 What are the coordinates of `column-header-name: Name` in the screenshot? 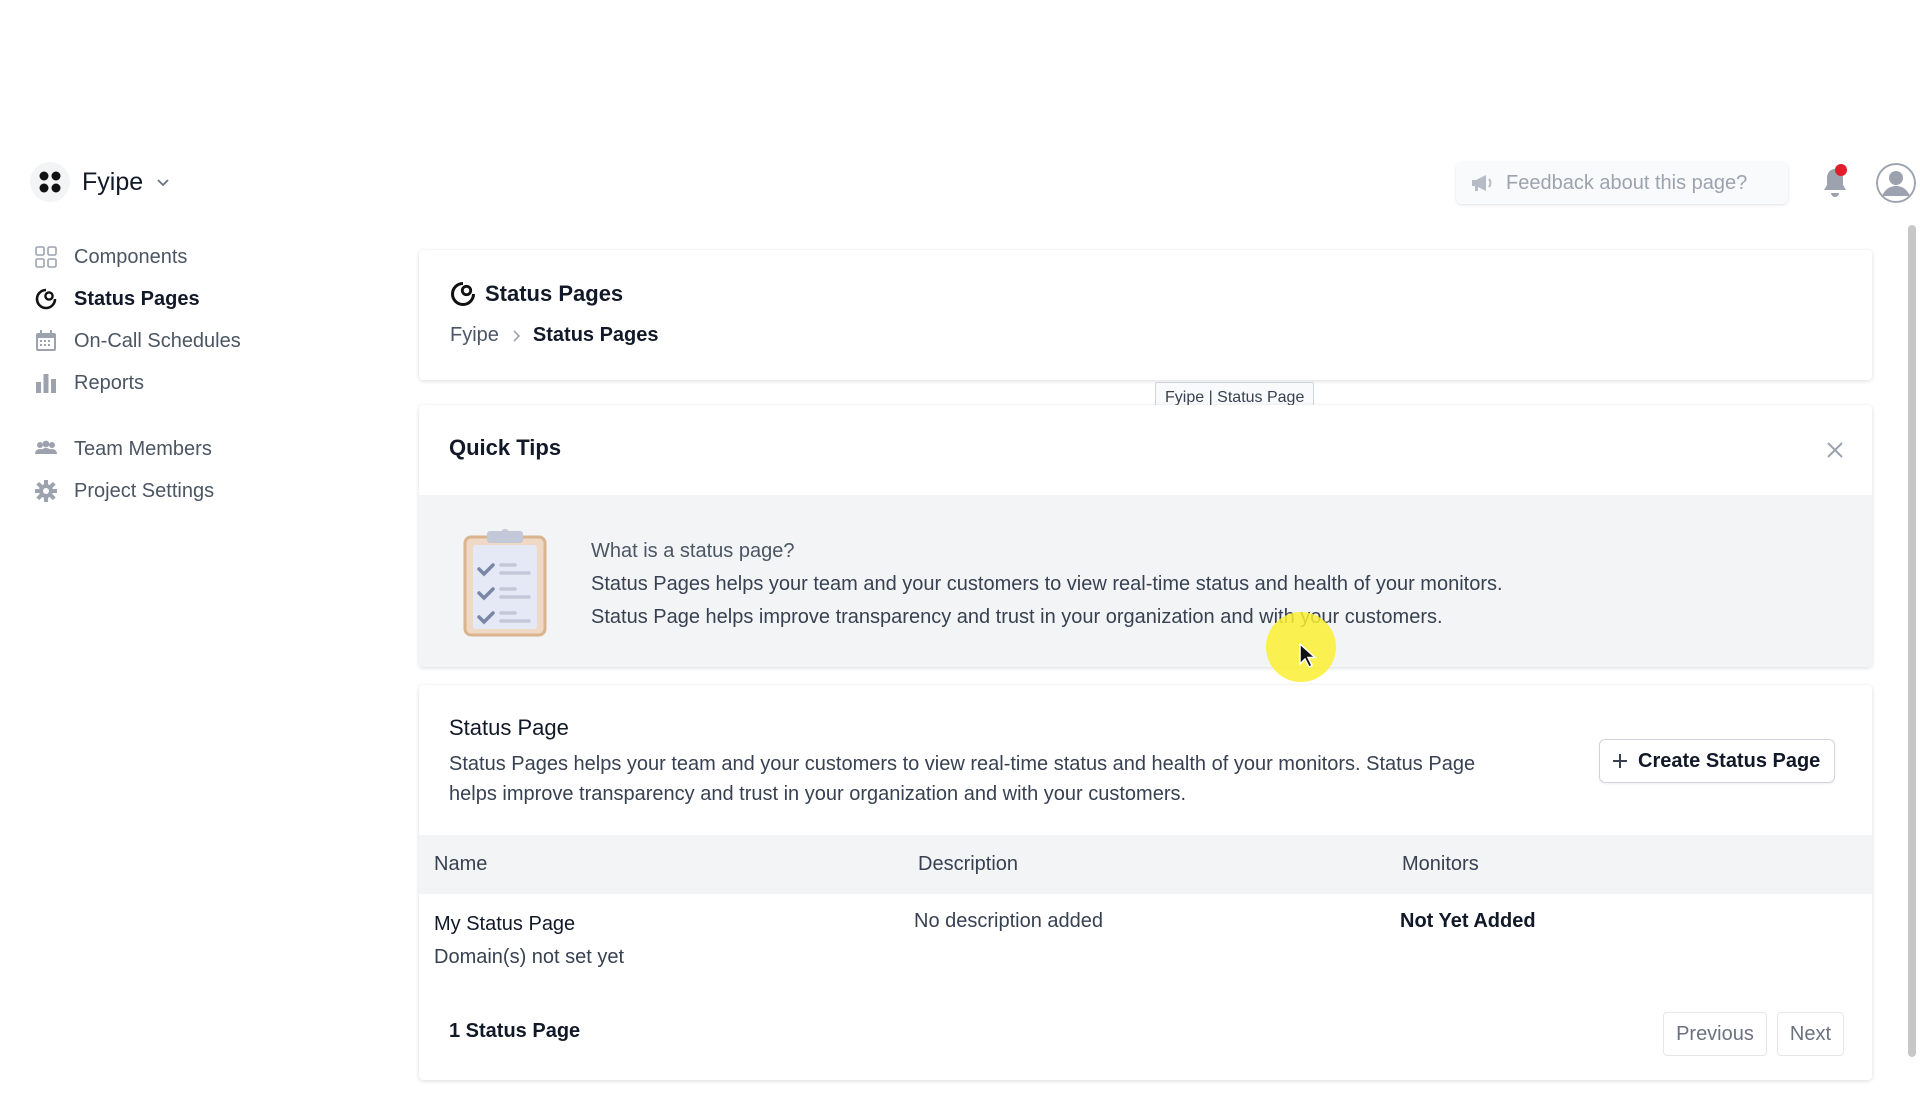 It's located at (461, 864).